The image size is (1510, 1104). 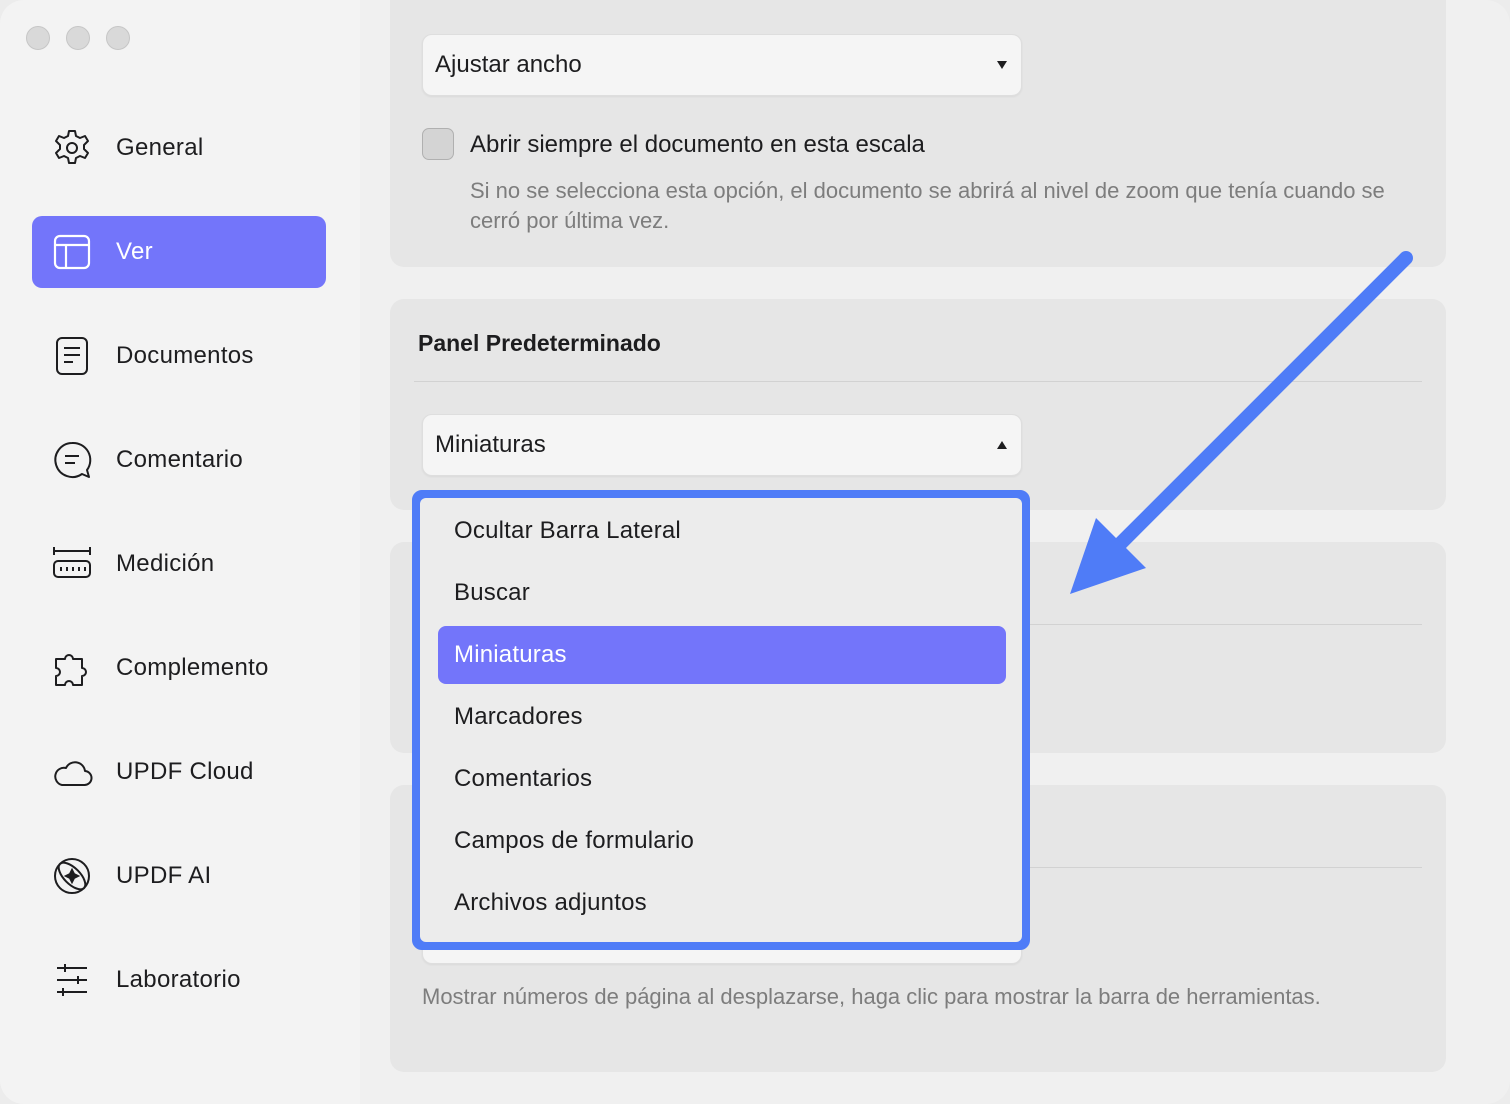 What do you see at coordinates (722, 593) in the screenshot?
I see `menu-item-buscar: Buscar` at bounding box center [722, 593].